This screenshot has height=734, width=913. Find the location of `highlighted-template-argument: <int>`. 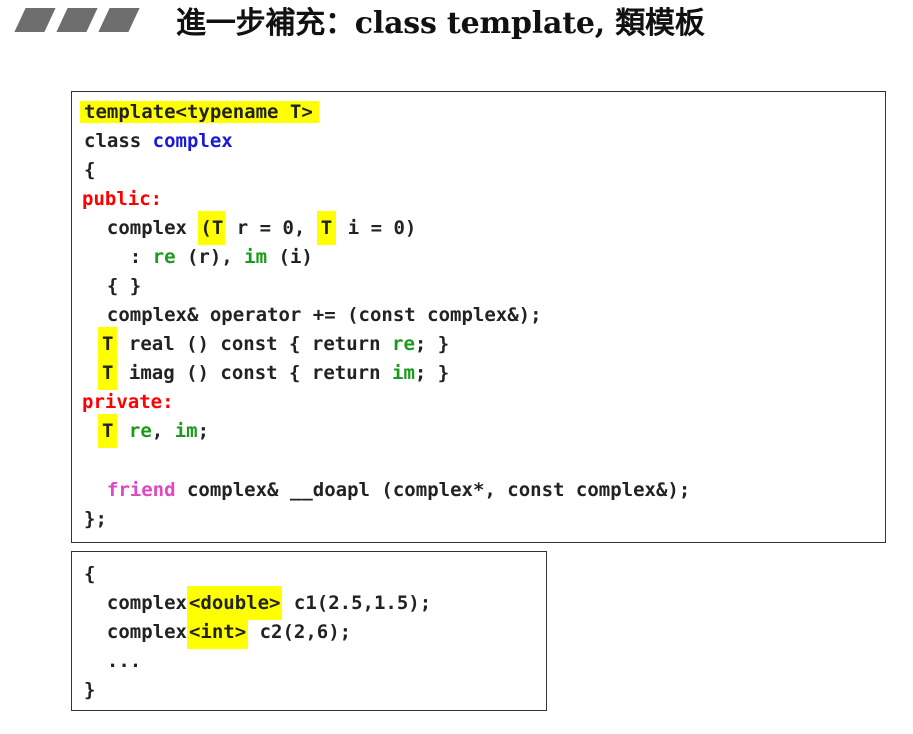

highlighted-template-argument: <int> is located at coordinates (217, 632).